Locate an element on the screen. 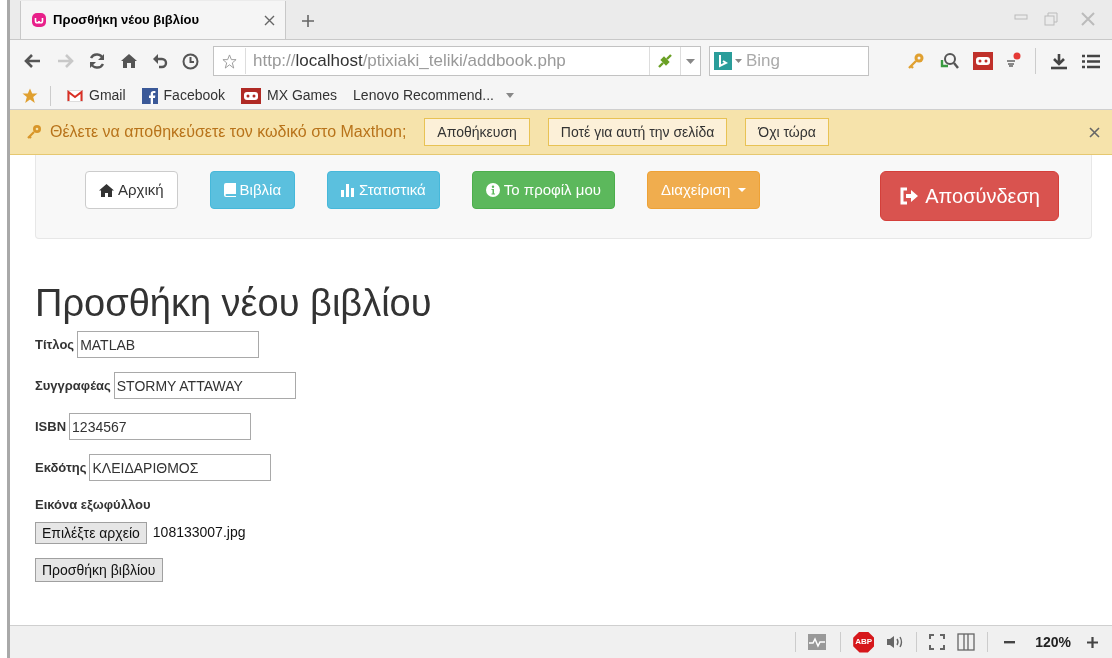  input-field: 1234567 is located at coordinates (160, 426).